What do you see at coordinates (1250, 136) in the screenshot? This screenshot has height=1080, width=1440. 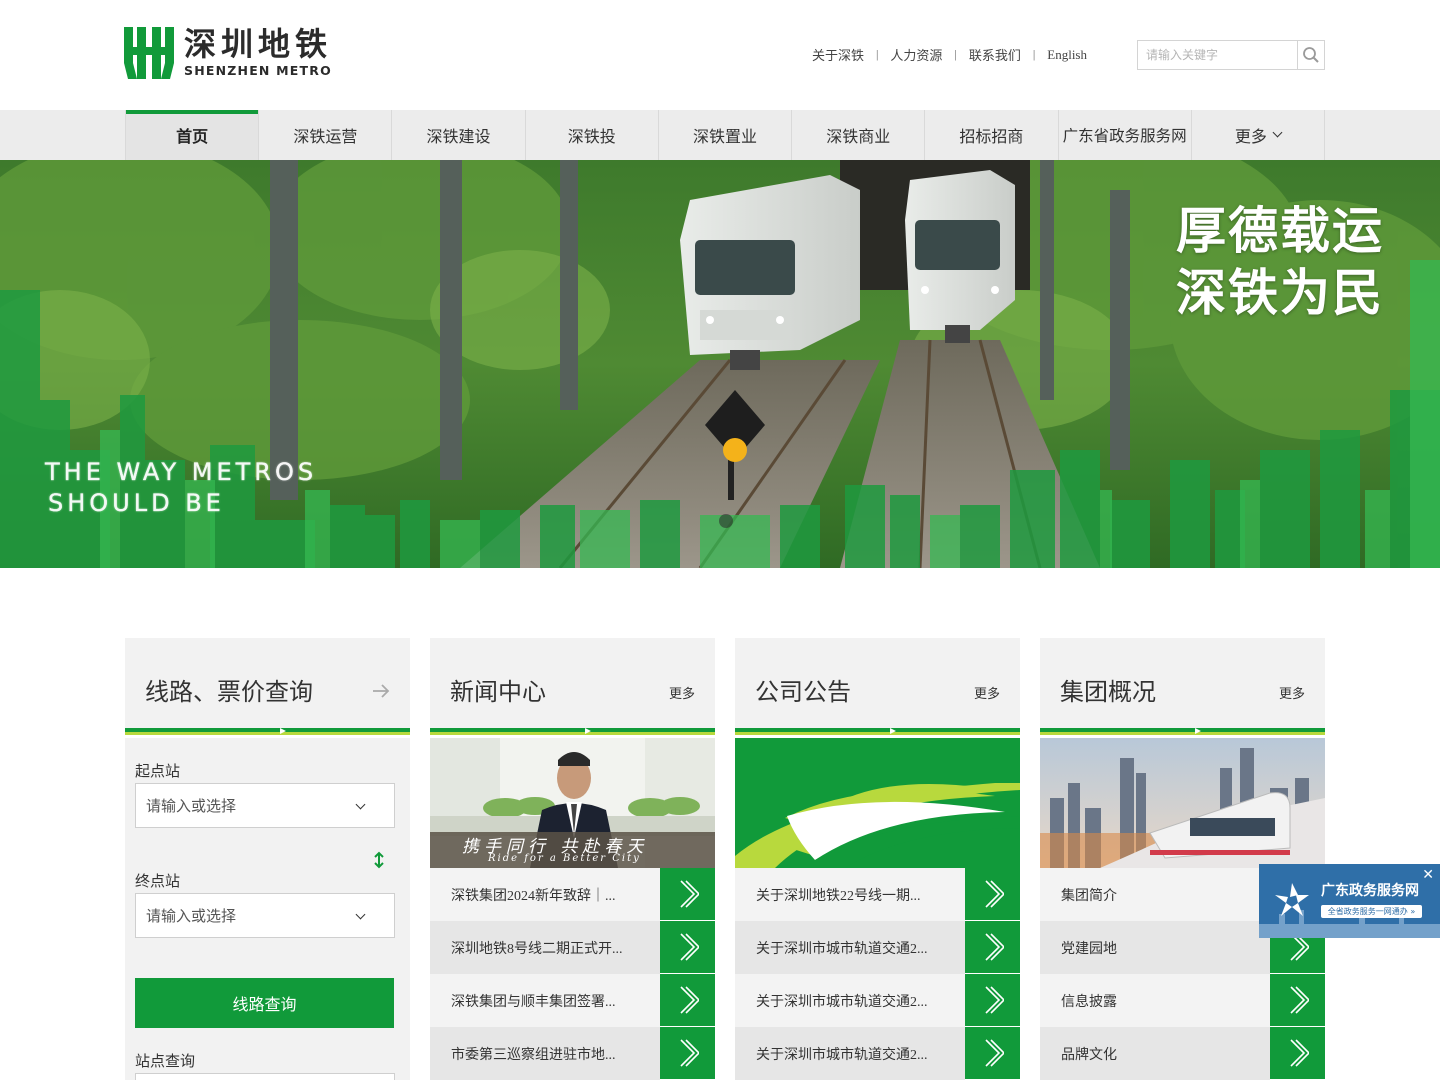 I see `nav-more-label: 更多` at bounding box center [1250, 136].